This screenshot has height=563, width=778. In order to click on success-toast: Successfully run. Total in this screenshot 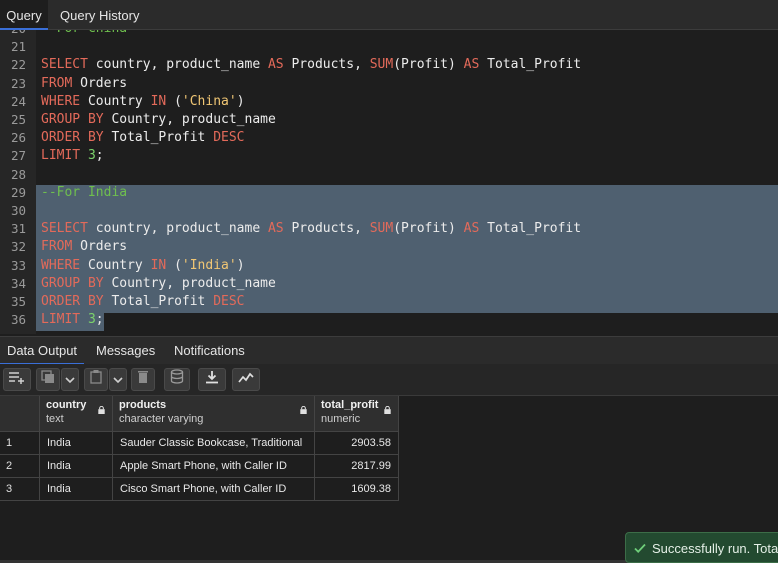, I will do `click(701, 547)`.